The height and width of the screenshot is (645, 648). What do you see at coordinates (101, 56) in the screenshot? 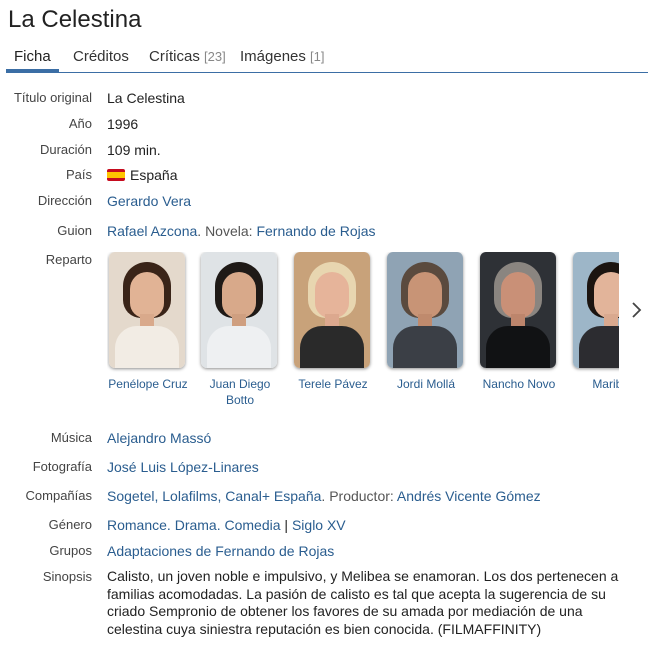
I see `tab-creditos: Créditos` at bounding box center [101, 56].